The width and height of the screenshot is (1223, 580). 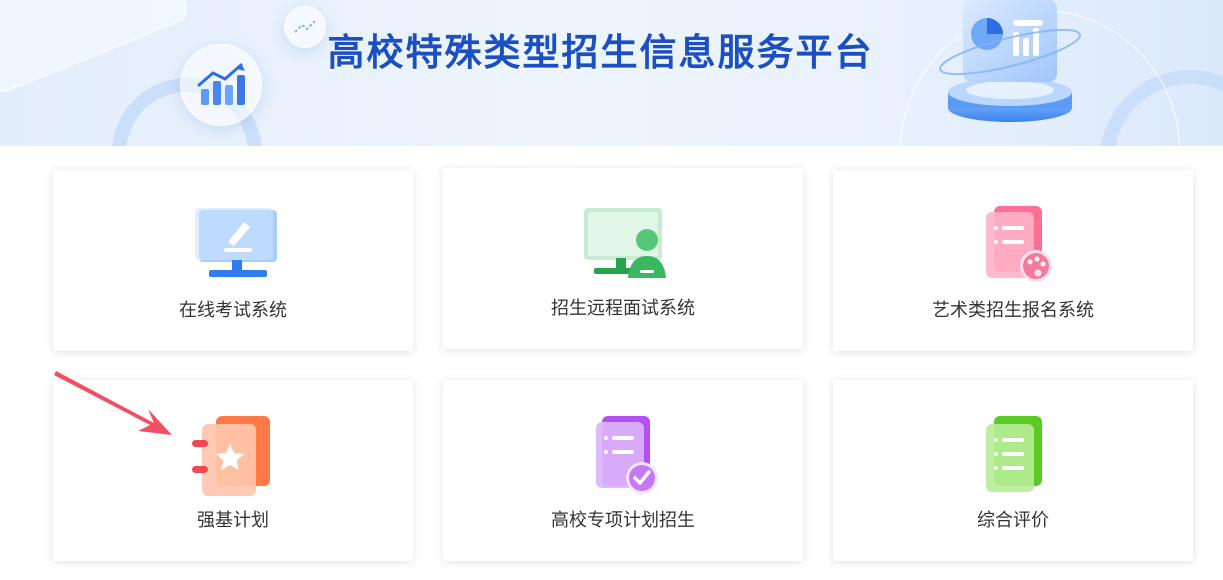 I want to click on monitor-pen-icon, so click(x=236, y=242).